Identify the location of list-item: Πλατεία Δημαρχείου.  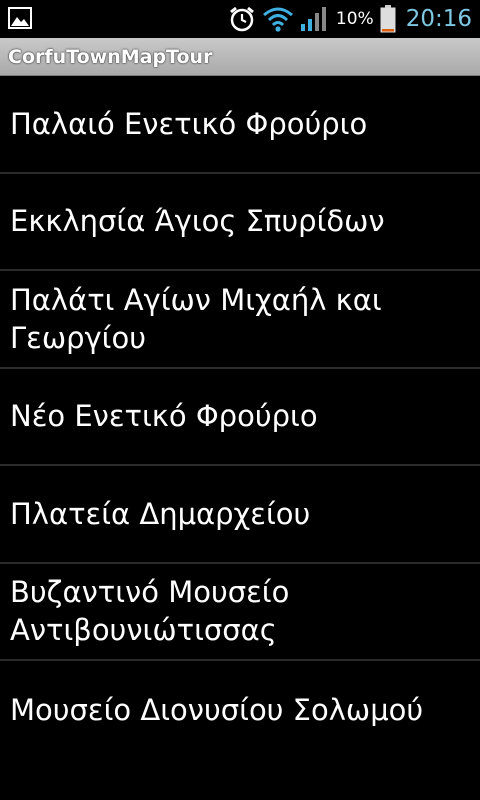
(240, 515).